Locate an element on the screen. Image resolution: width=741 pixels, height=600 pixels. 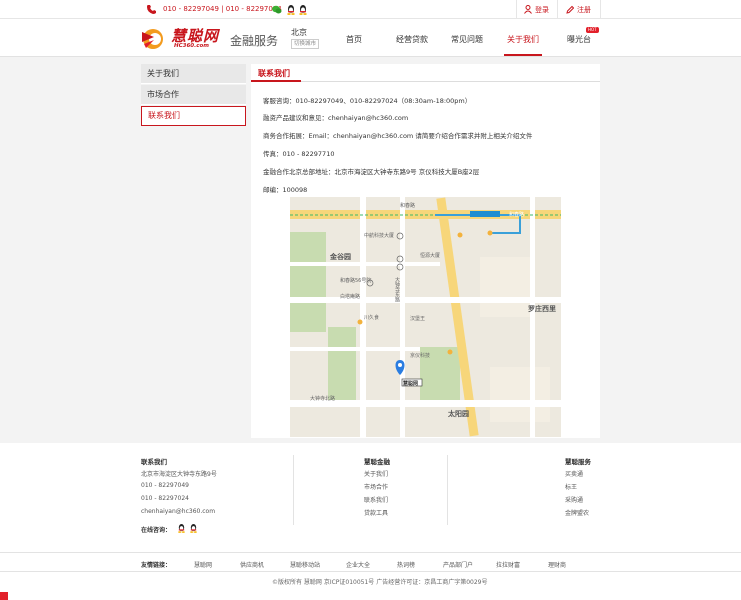
footer-phone: 010 - 82297049 is located at coordinates (165, 485).